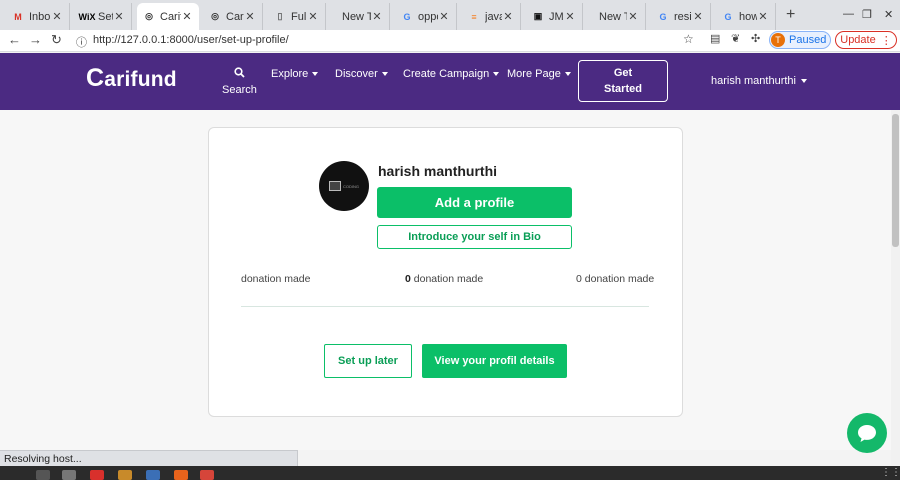 The height and width of the screenshot is (480, 900). What do you see at coordinates (615, 279) in the screenshot?
I see `stat-donations-3: 0 donation made` at bounding box center [615, 279].